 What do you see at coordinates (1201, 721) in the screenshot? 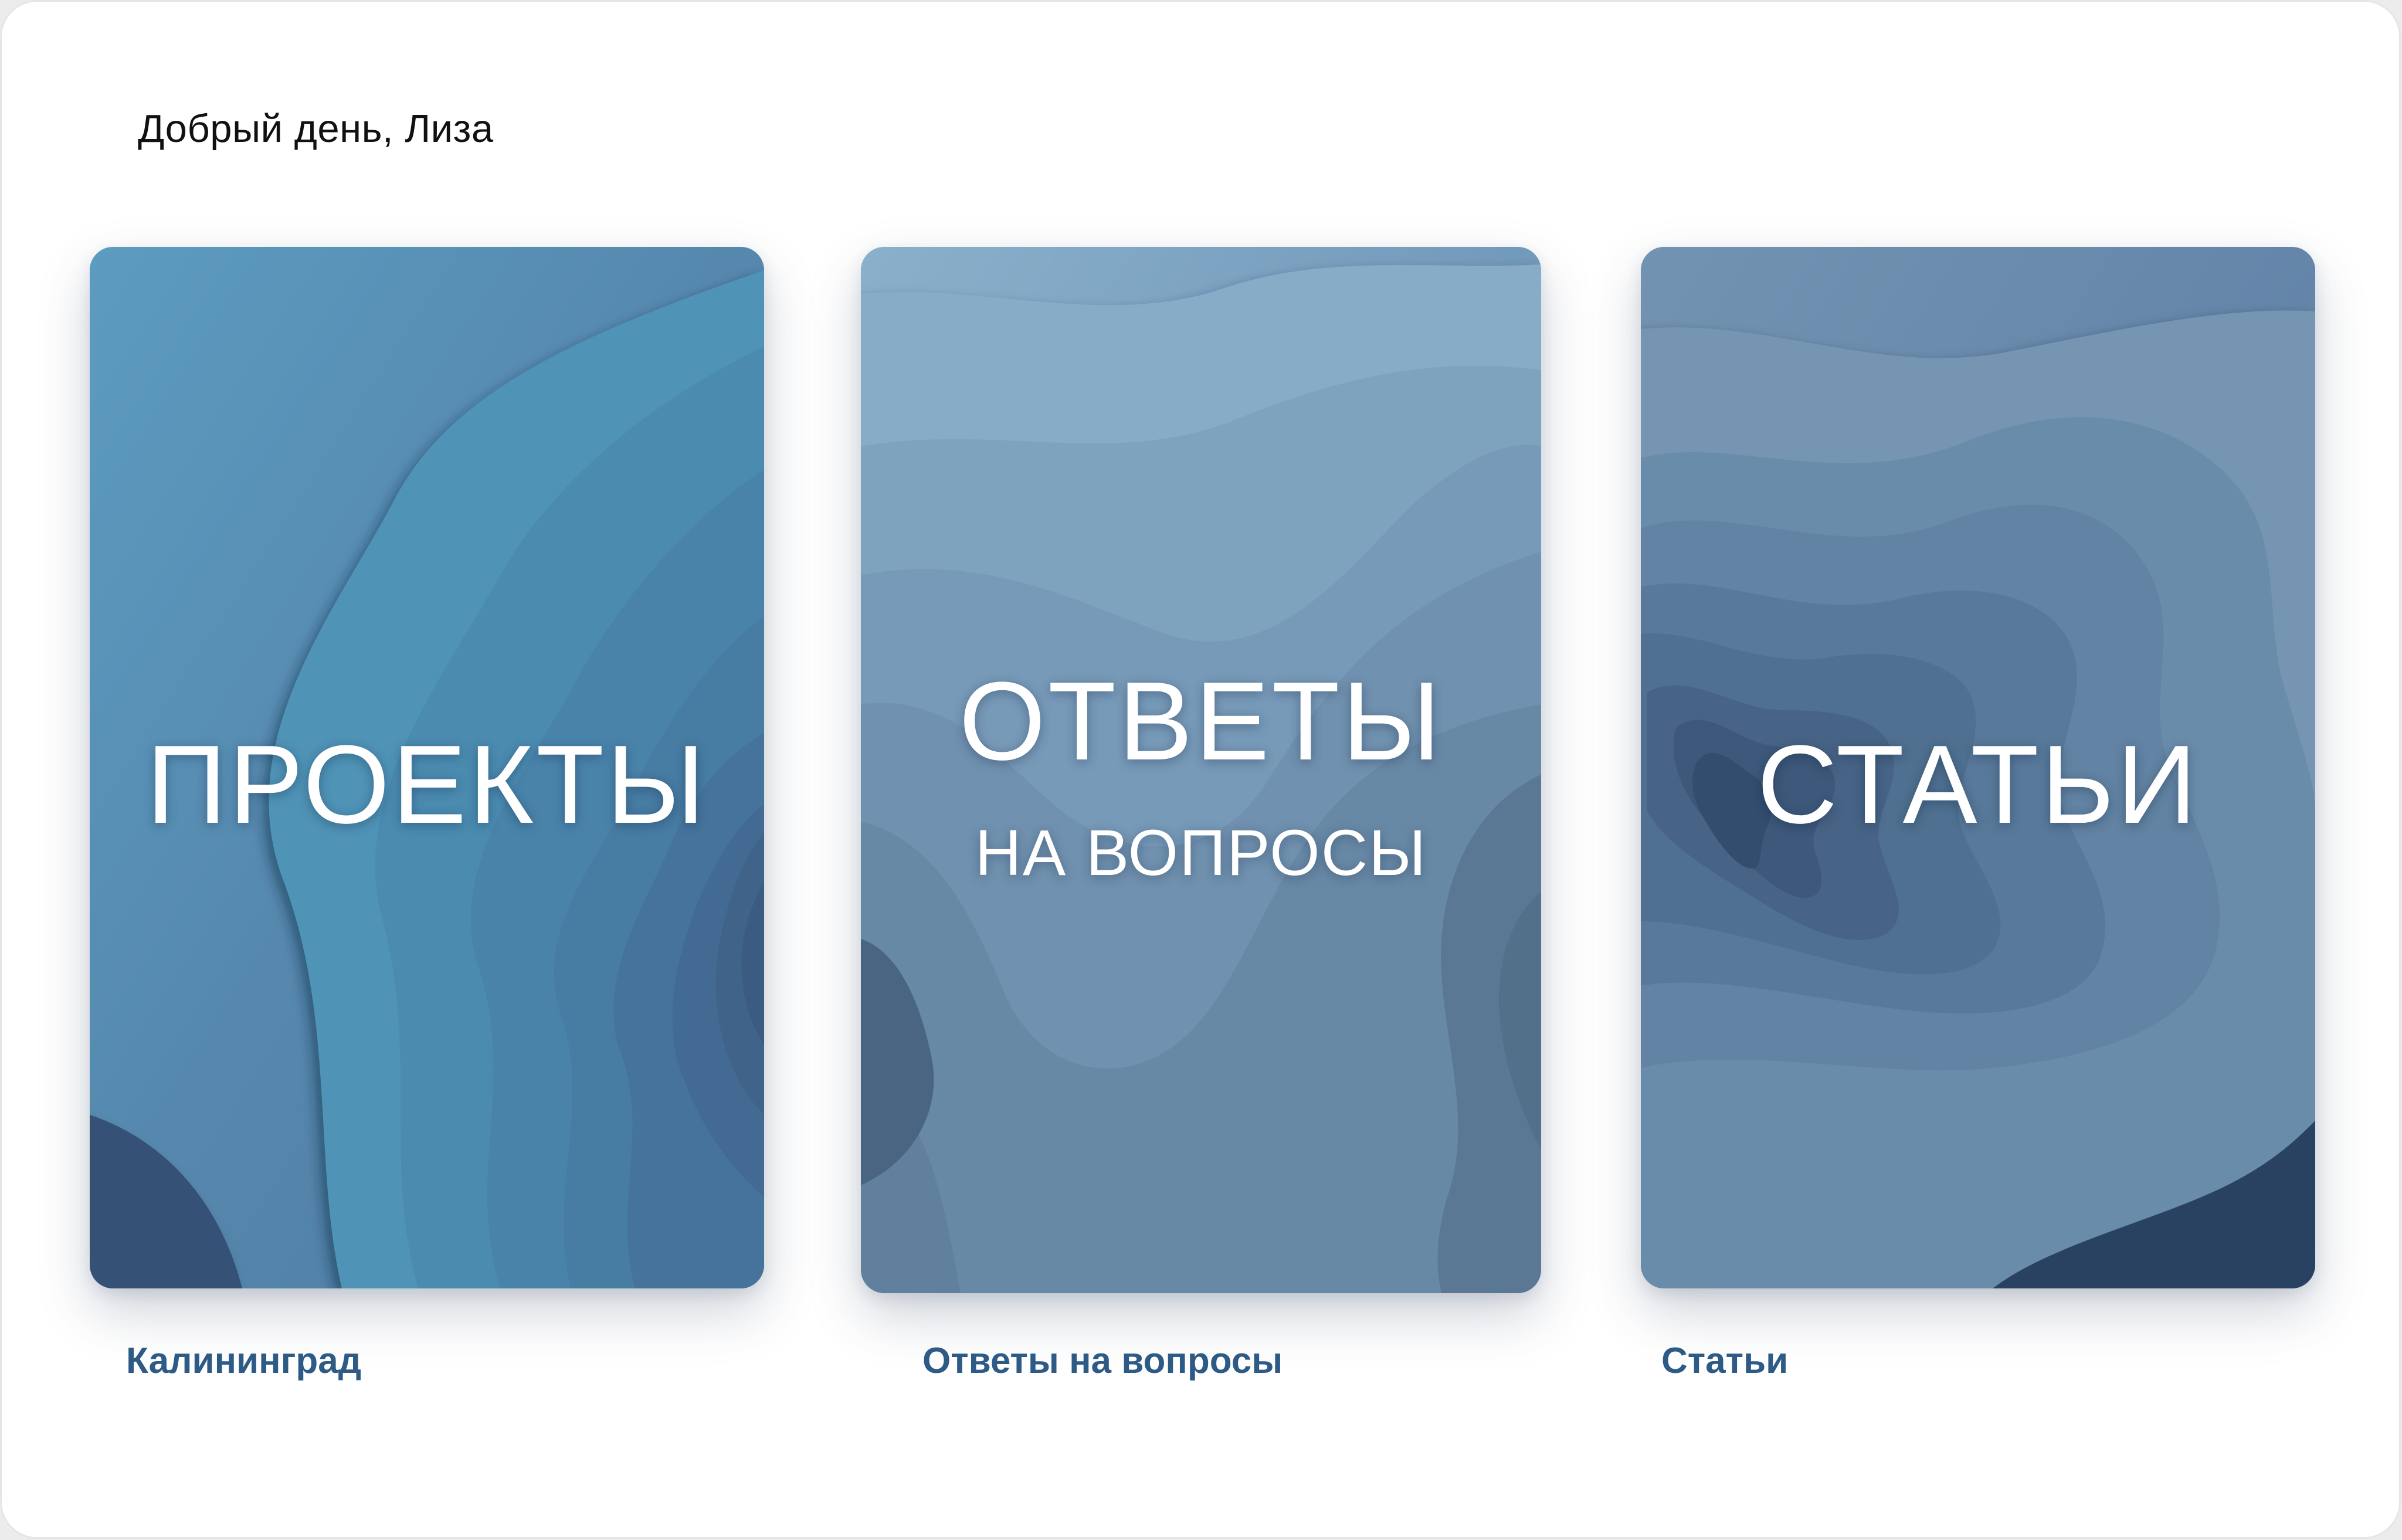
I see `card-title: ОТВЕТЫ` at bounding box center [1201, 721].